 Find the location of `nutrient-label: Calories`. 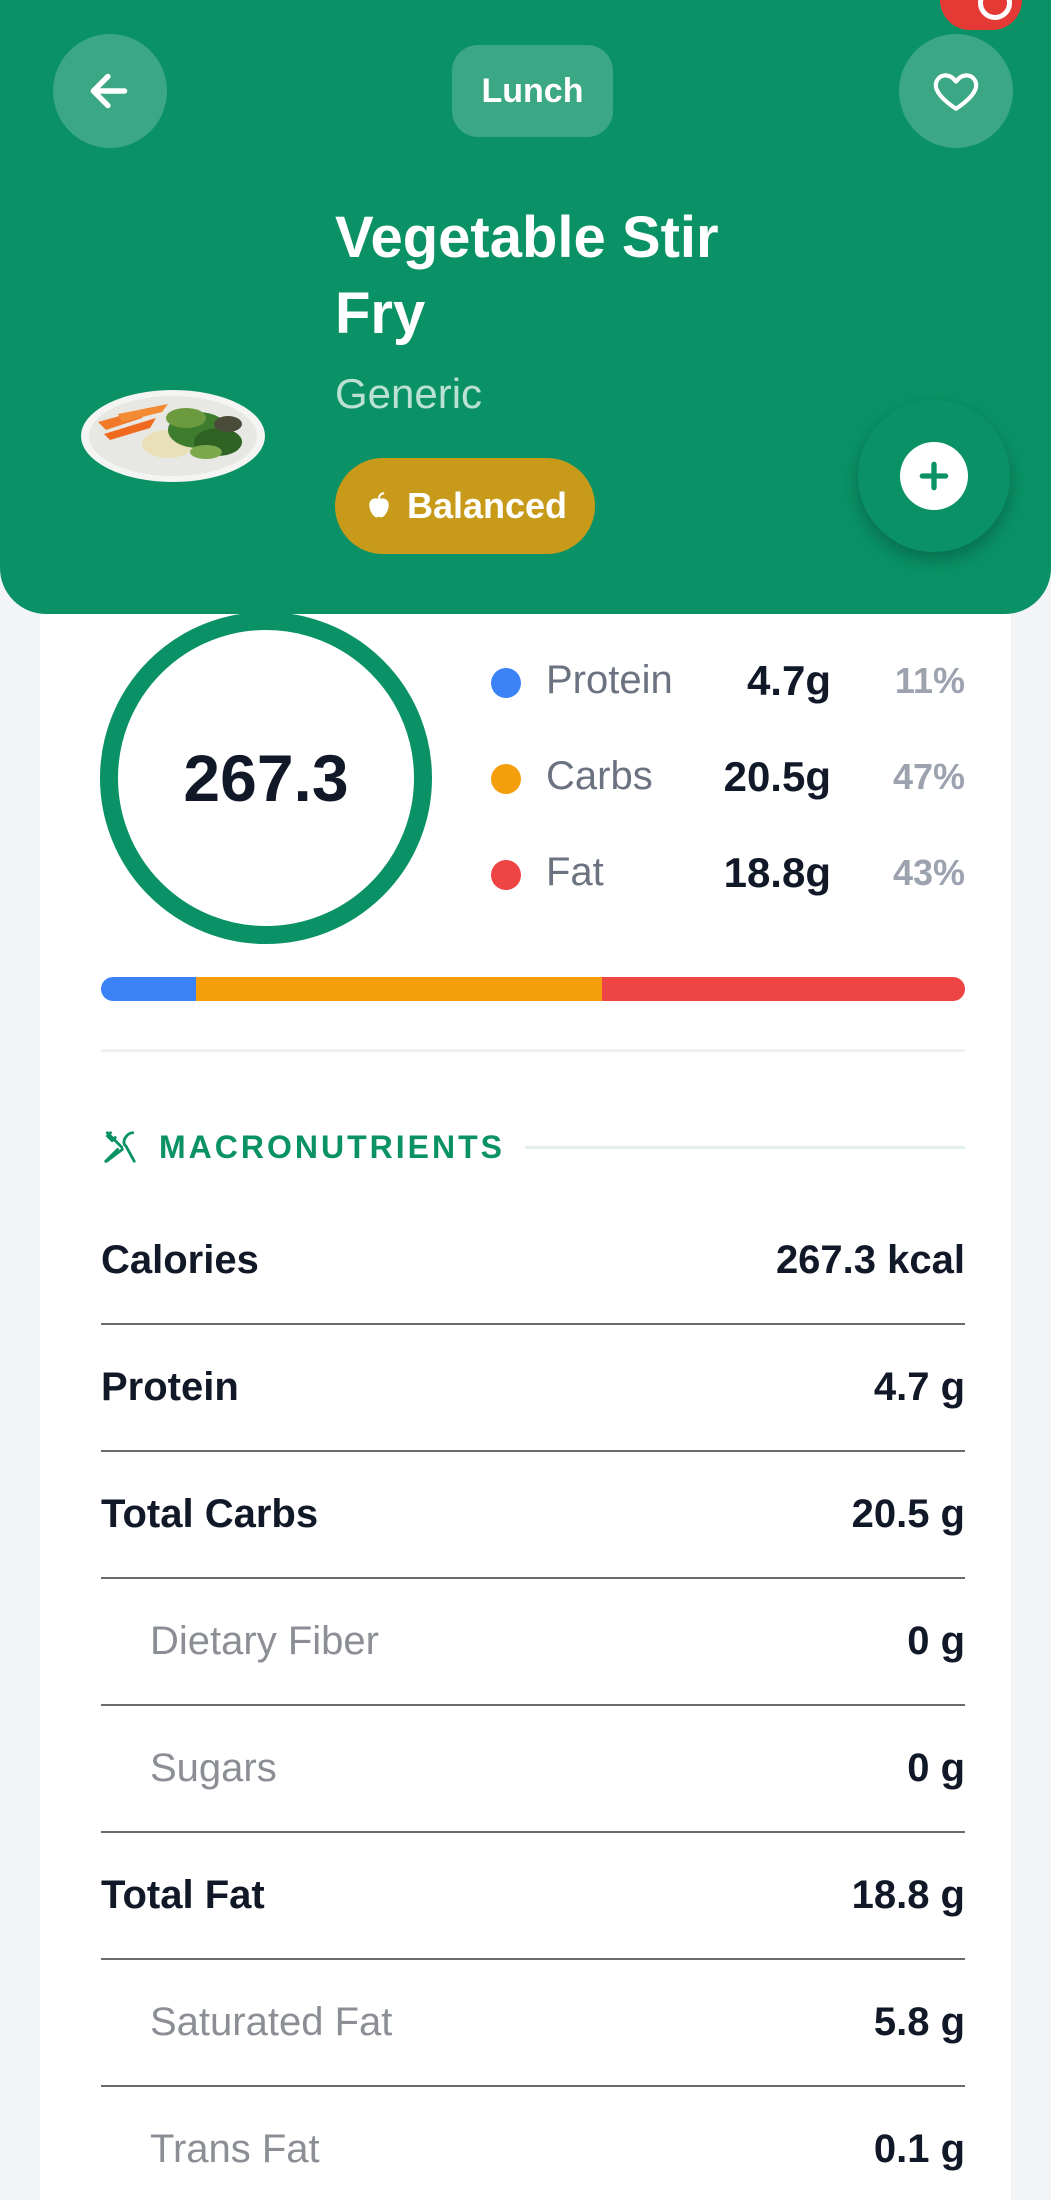

nutrient-label: Calories is located at coordinates (180, 1260).